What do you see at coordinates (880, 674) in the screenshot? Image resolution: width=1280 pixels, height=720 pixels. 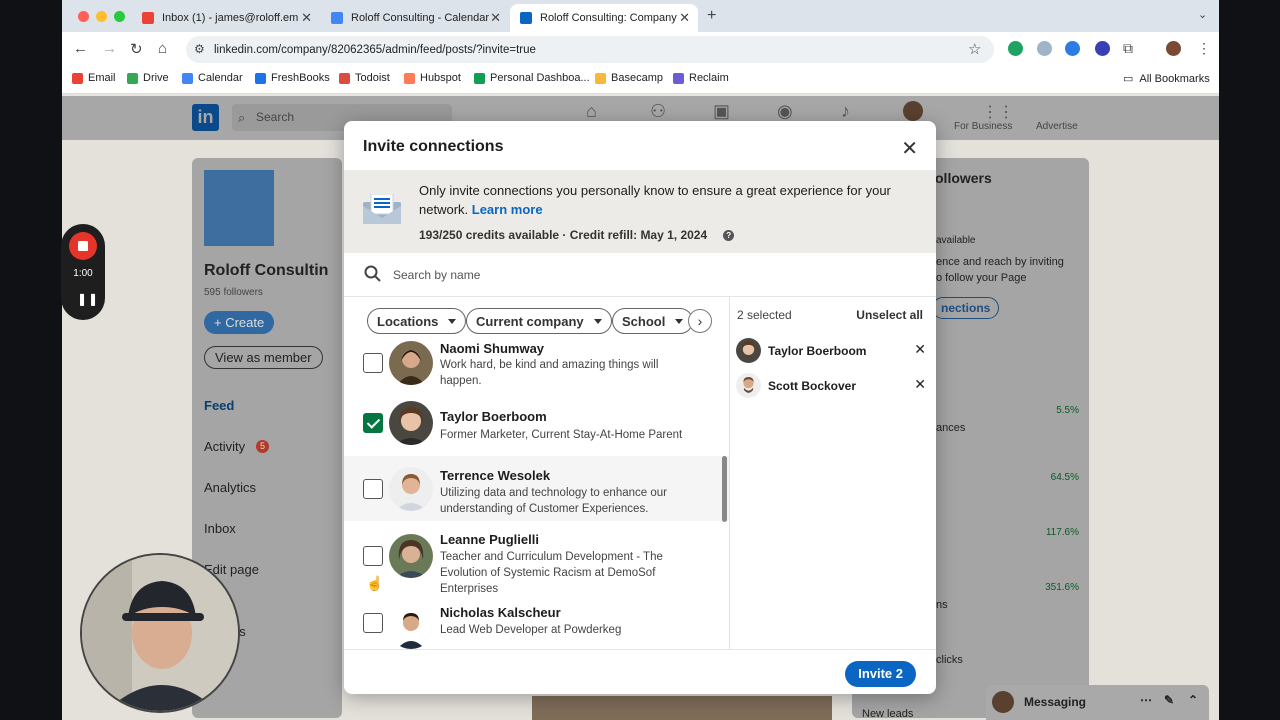 I see `invite-button: Invite 2` at bounding box center [880, 674].